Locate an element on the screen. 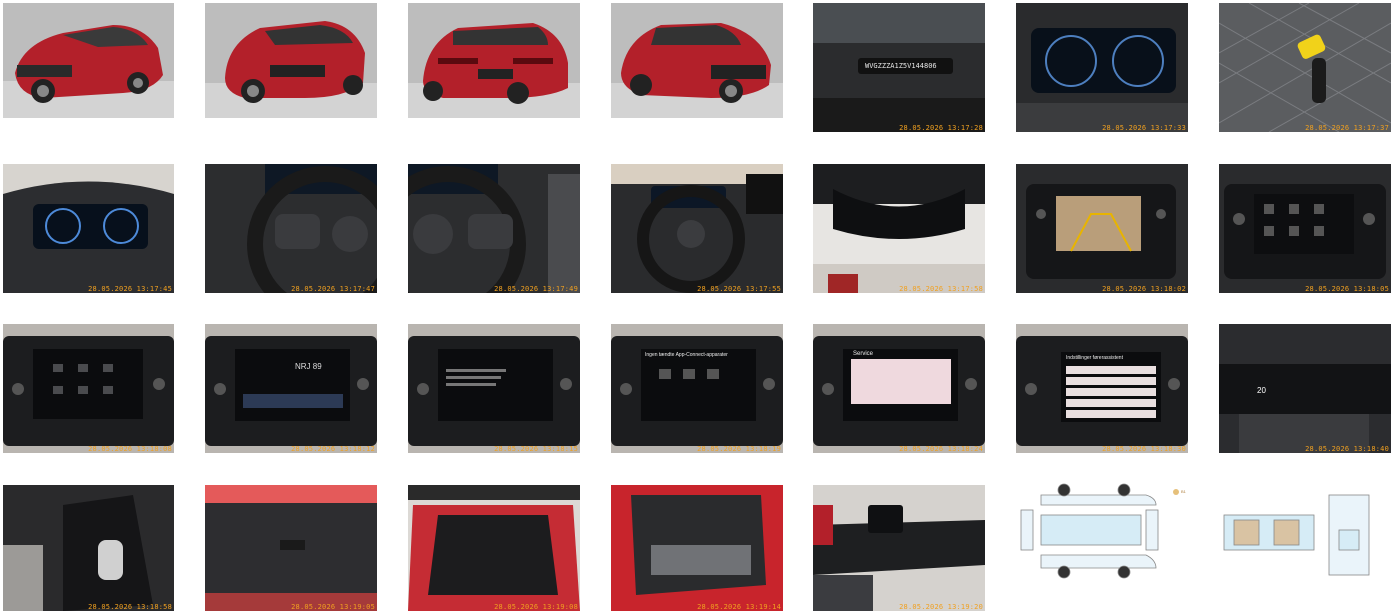  damage-diagram-exterior: B1 is located at coordinates (1102, 547).